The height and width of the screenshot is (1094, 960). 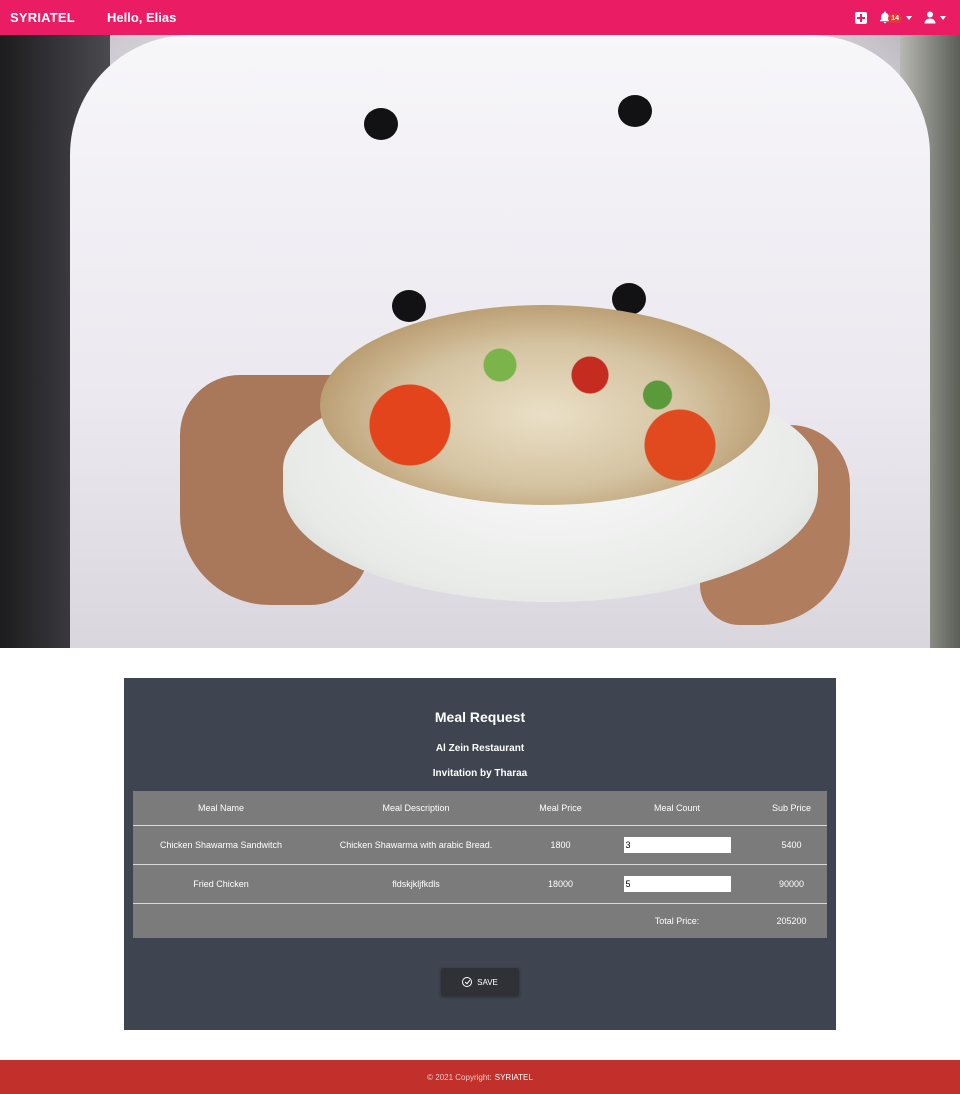 I want to click on sub-price: 90000, so click(x=791, y=884).